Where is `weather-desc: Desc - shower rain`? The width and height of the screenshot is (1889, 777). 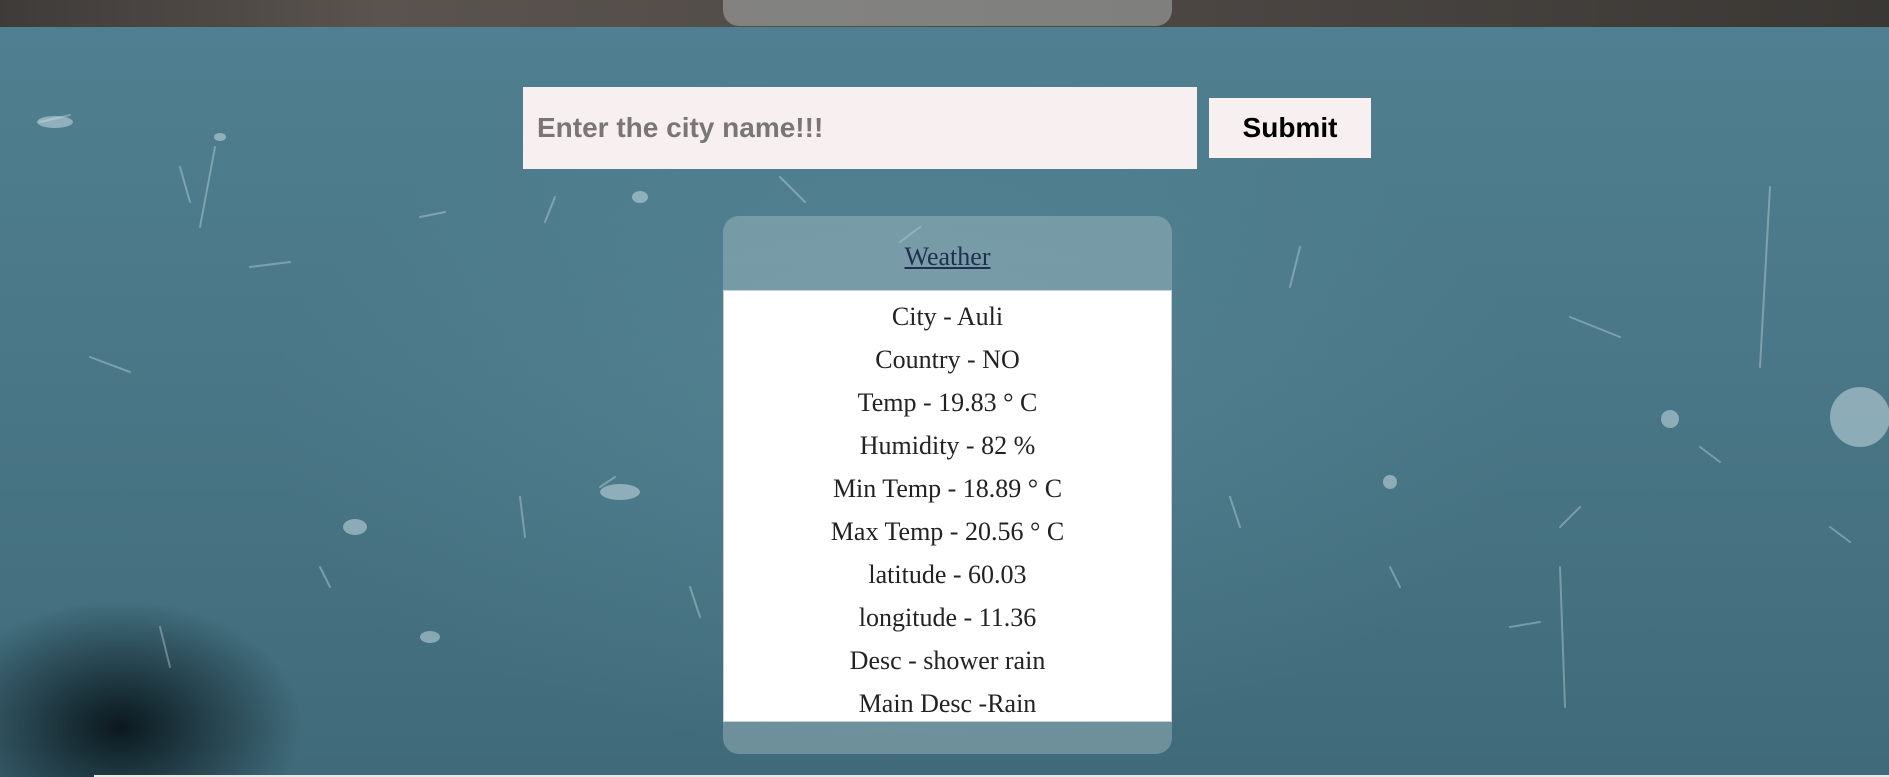 weather-desc: Desc - shower rain is located at coordinates (947, 660).